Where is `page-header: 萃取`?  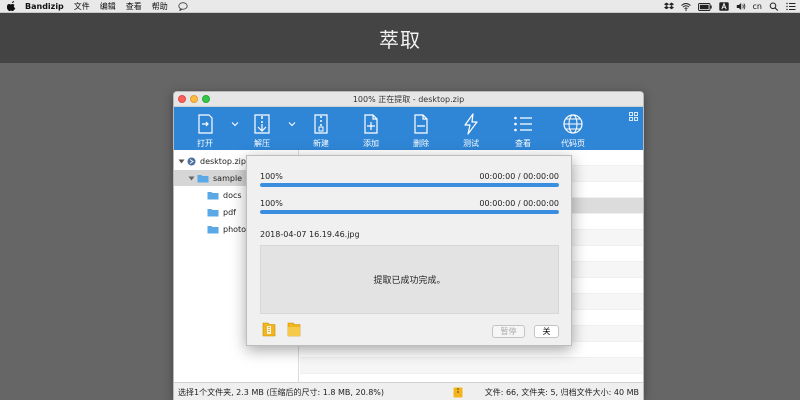 page-header: 萃取 is located at coordinates (400, 38).